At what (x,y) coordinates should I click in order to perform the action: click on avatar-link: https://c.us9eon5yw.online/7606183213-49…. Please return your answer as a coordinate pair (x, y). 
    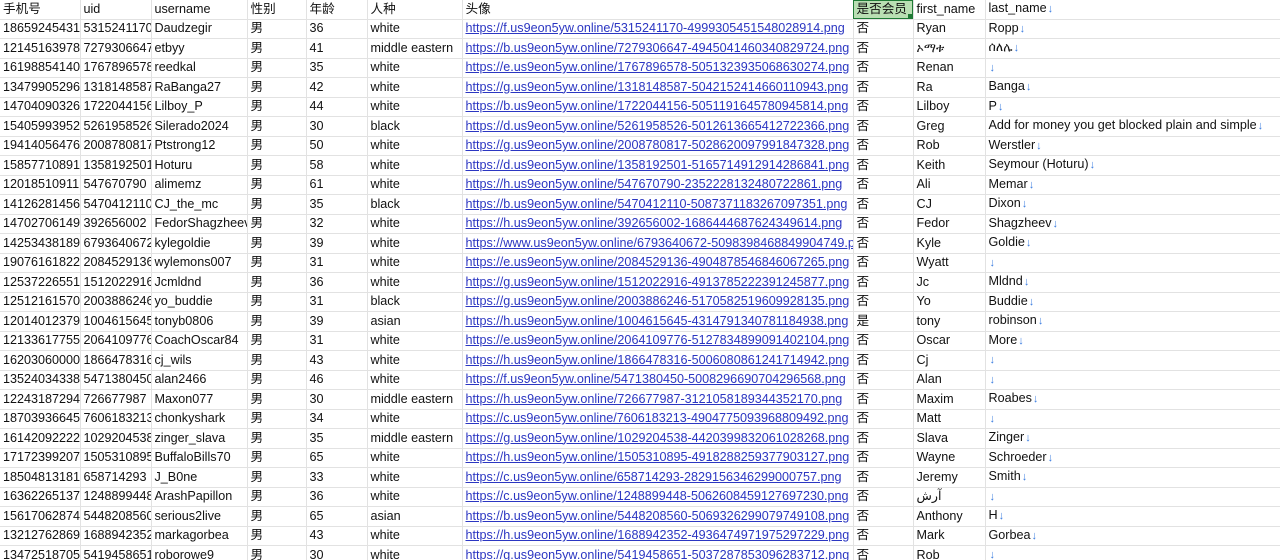
    Looking at the image, I should click on (657, 418).